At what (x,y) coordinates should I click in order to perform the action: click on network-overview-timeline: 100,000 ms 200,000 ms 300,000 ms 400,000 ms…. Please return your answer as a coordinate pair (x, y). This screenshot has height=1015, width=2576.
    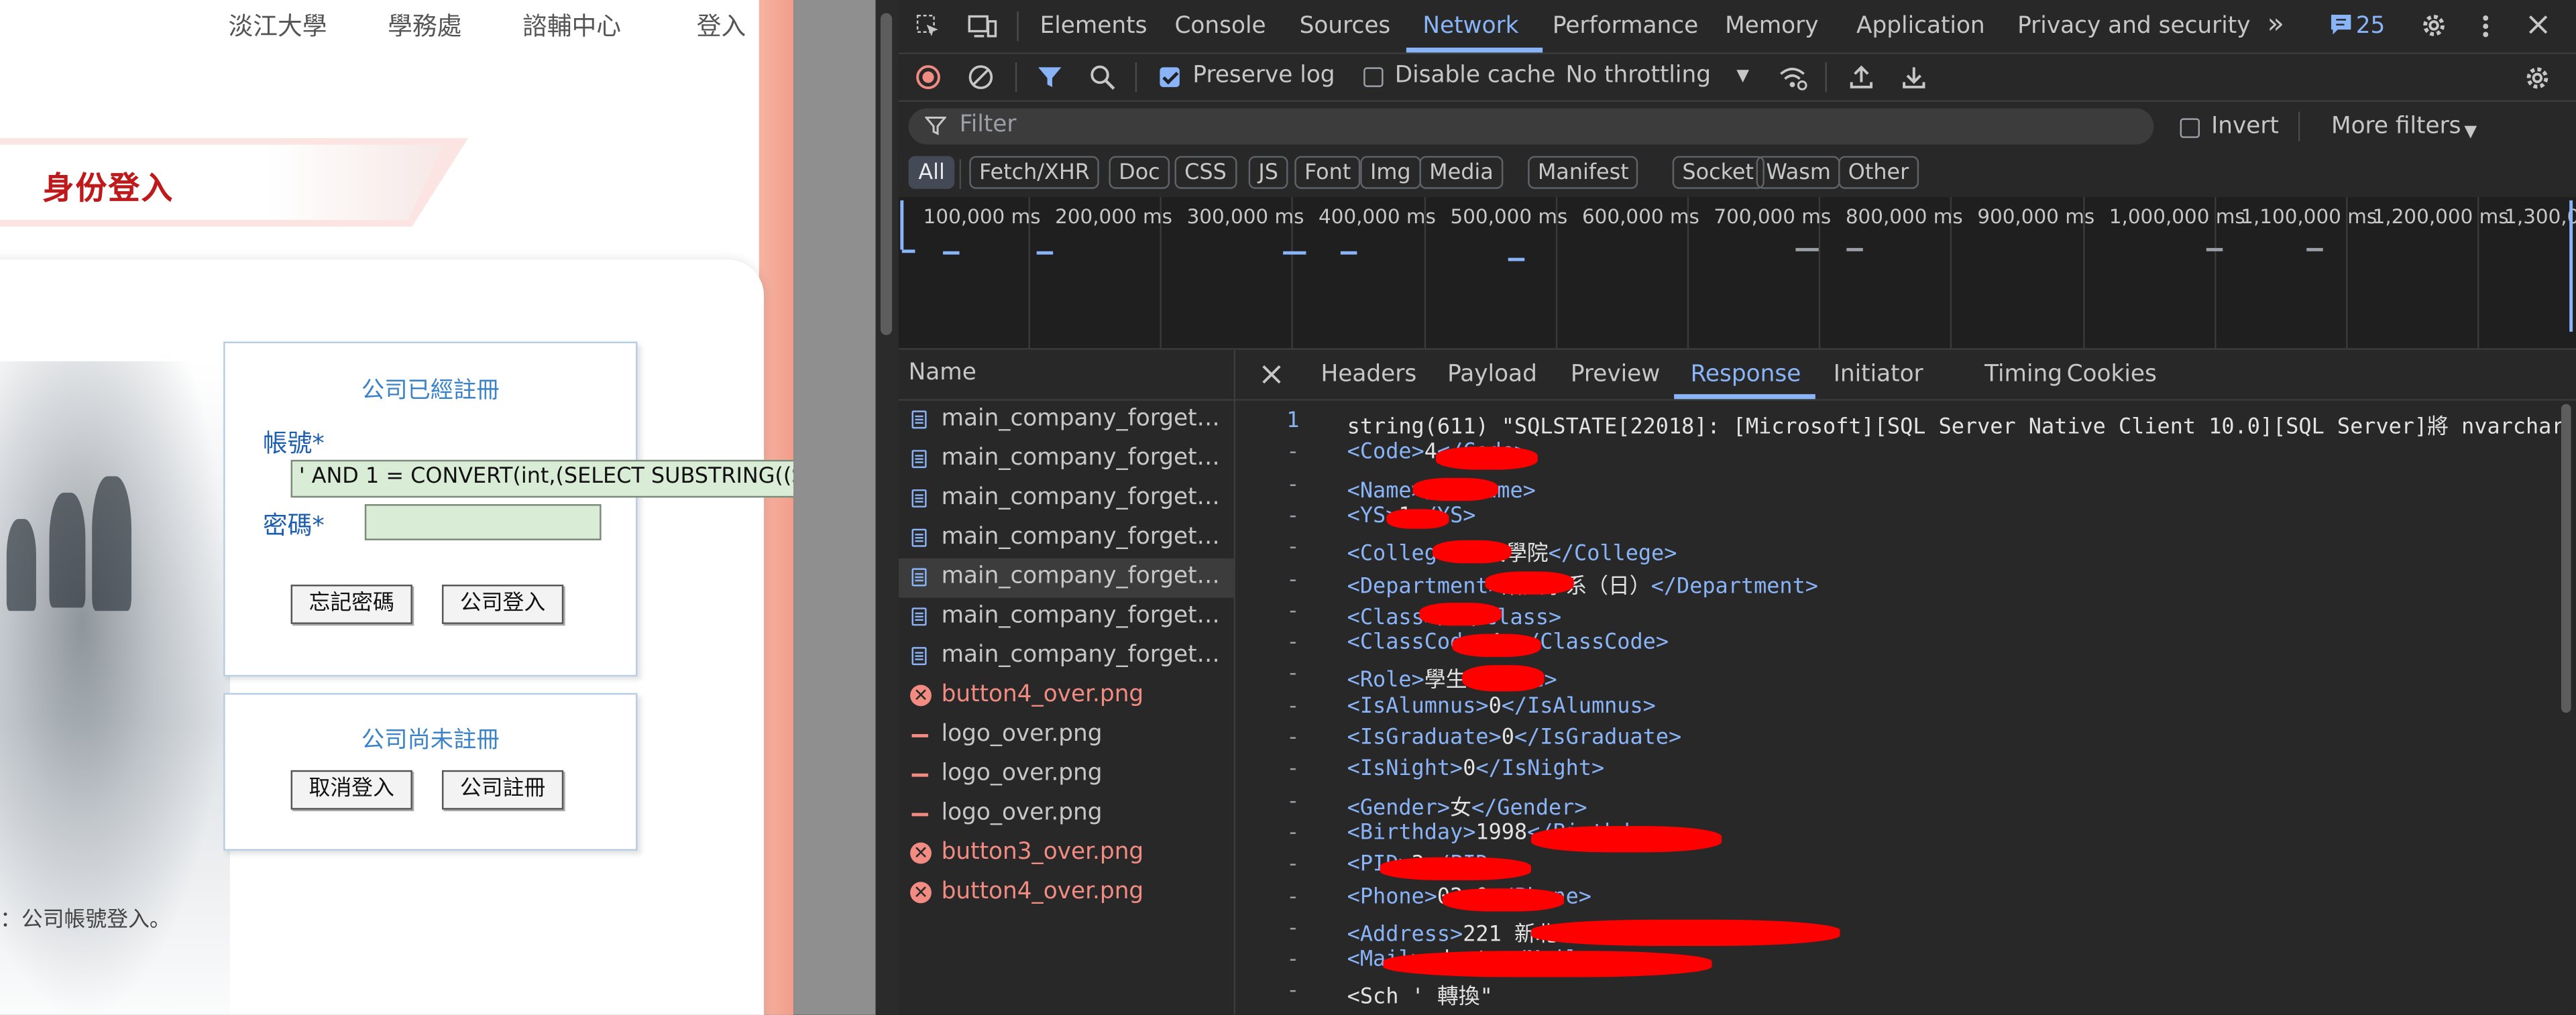
    Looking at the image, I should click on (1737, 273).